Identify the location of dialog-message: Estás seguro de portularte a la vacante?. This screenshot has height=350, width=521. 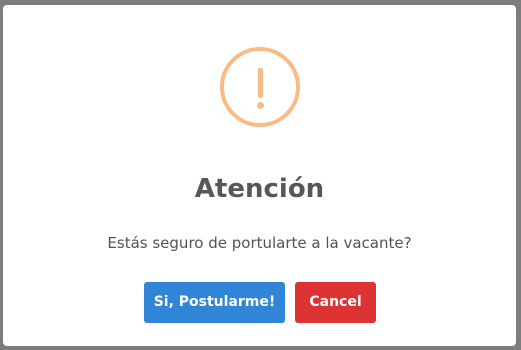
(259, 243).